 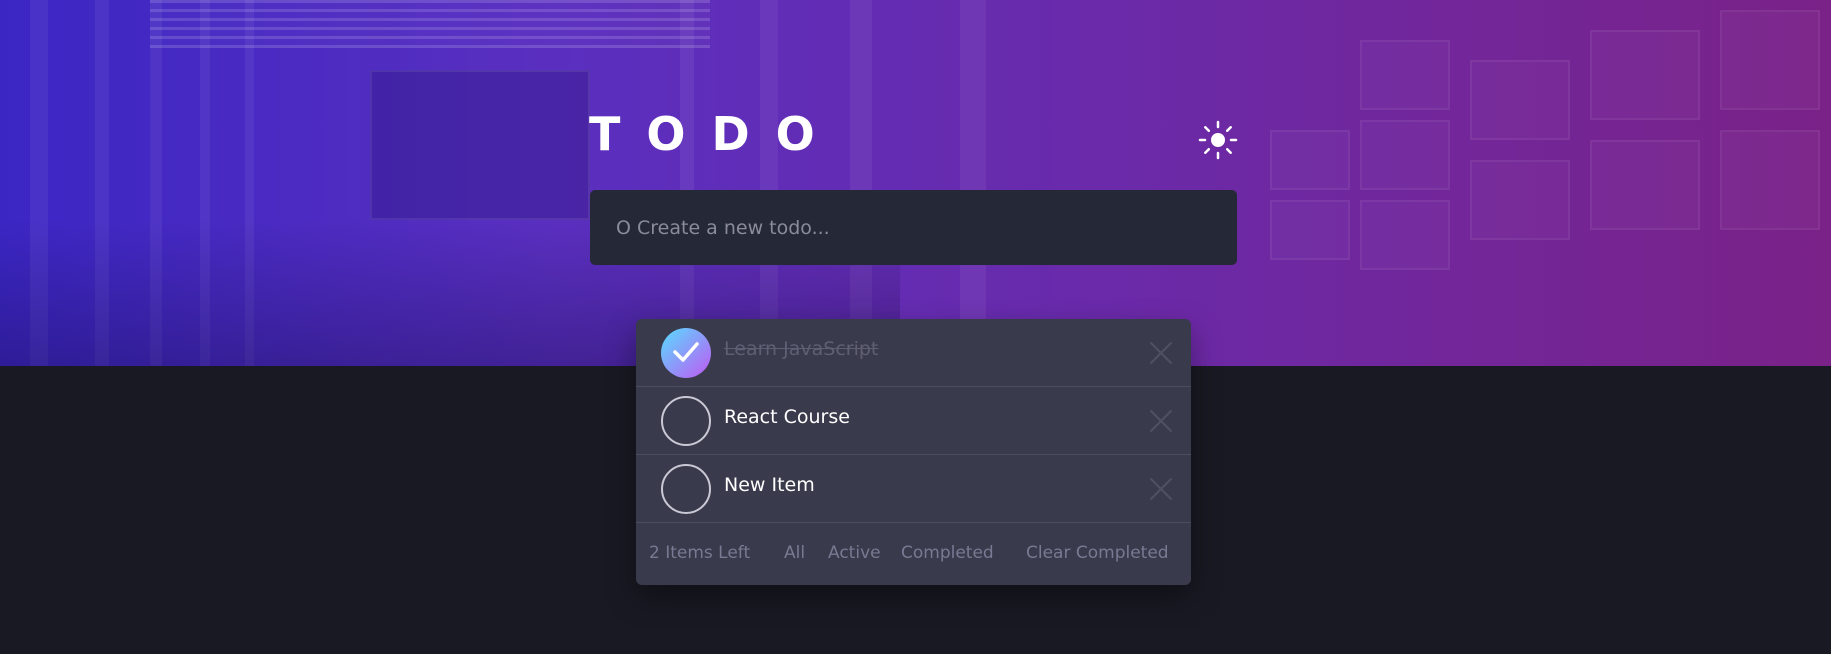 I want to click on filter-all-button: All, so click(x=794, y=553).